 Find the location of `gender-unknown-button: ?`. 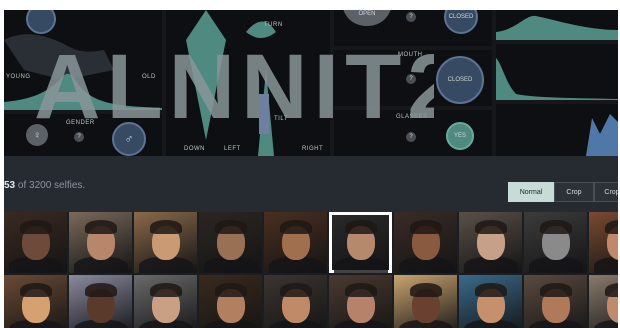

gender-unknown-button: ? is located at coordinates (79, 137).